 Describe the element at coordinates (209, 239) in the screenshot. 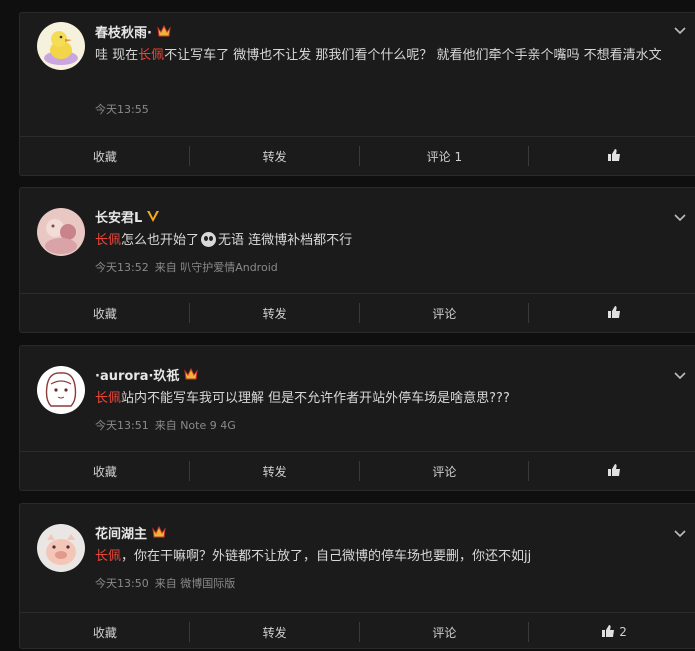

I see `speechless-emoji-icon` at that location.